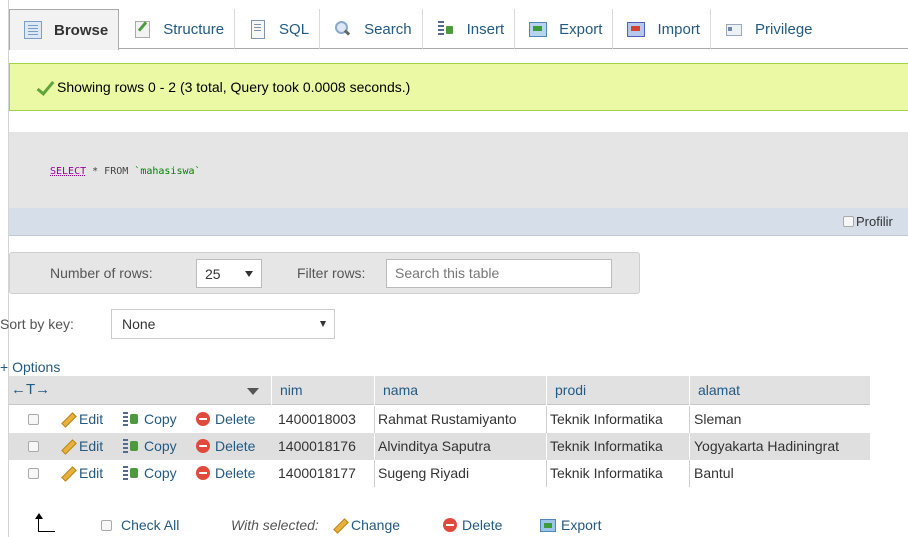 This screenshot has width=908, height=537. What do you see at coordinates (81, 30) in the screenshot?
I see `tab-label: Browse` at bounding box center [81, 30].